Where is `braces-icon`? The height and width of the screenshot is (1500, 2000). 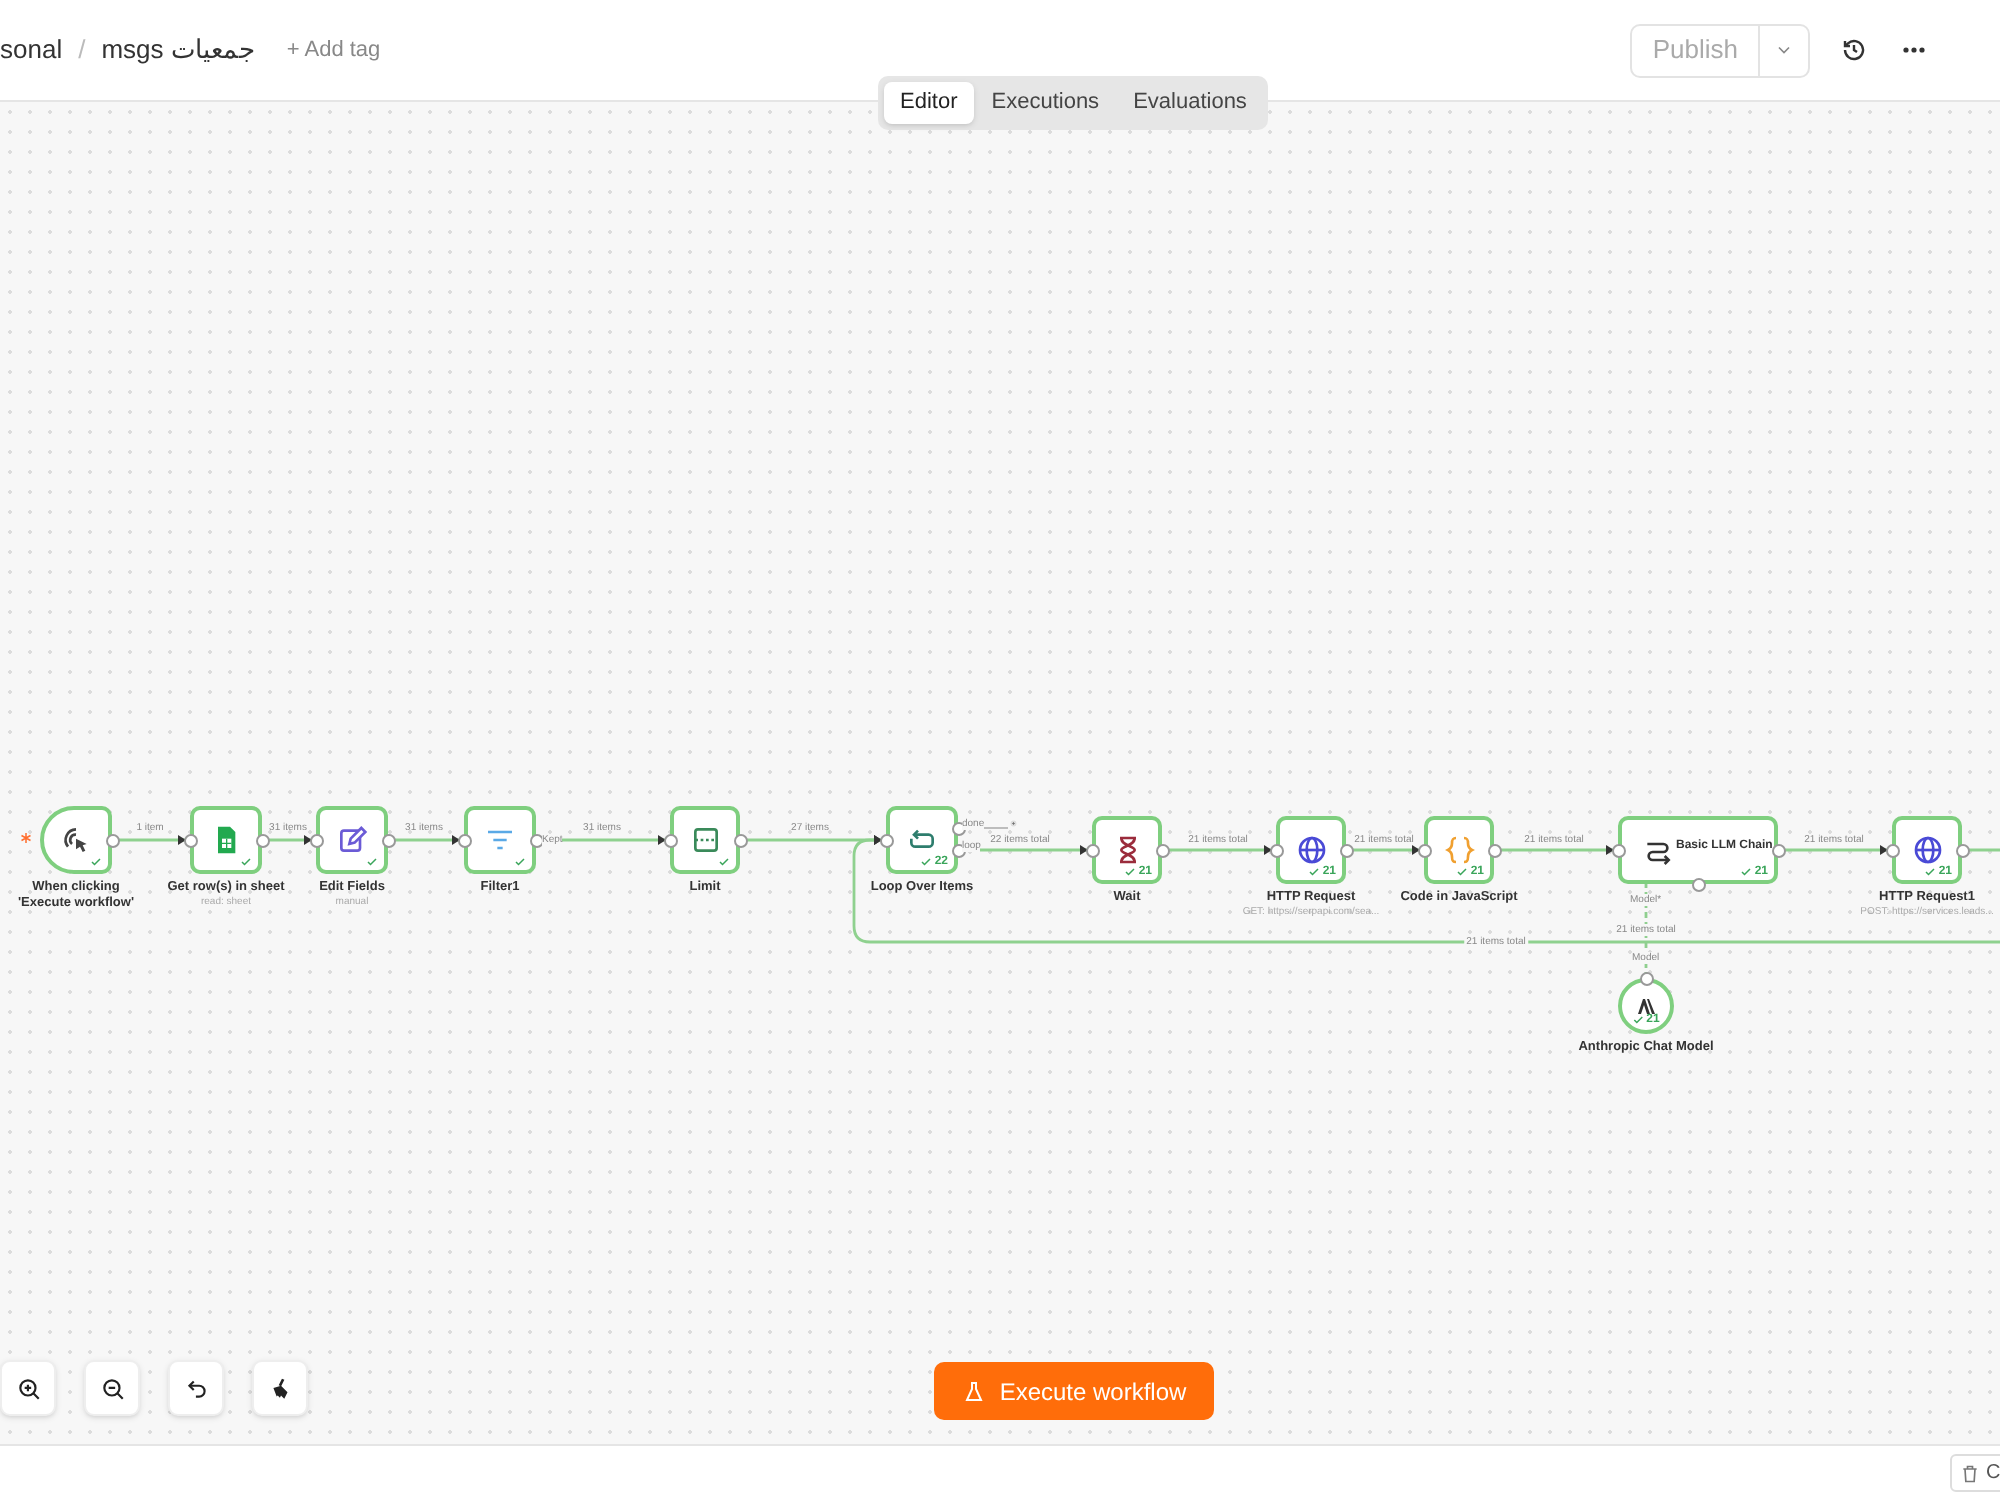 braces-icon is located at coordinates (1459, 850).